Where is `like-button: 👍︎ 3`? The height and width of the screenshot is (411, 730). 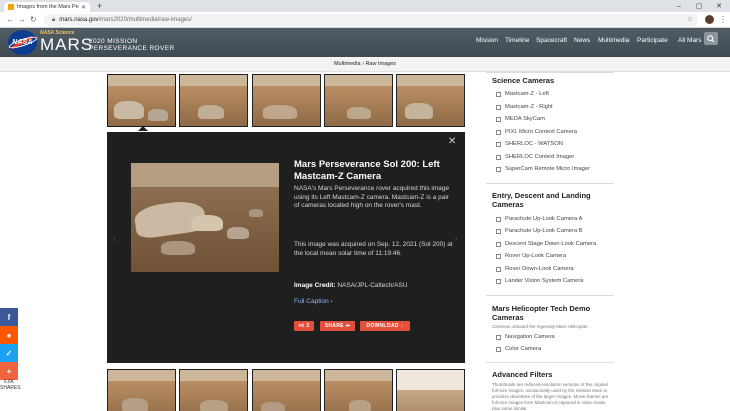
like-button: 👍︎ 3 is located at coordinates (304, 326).